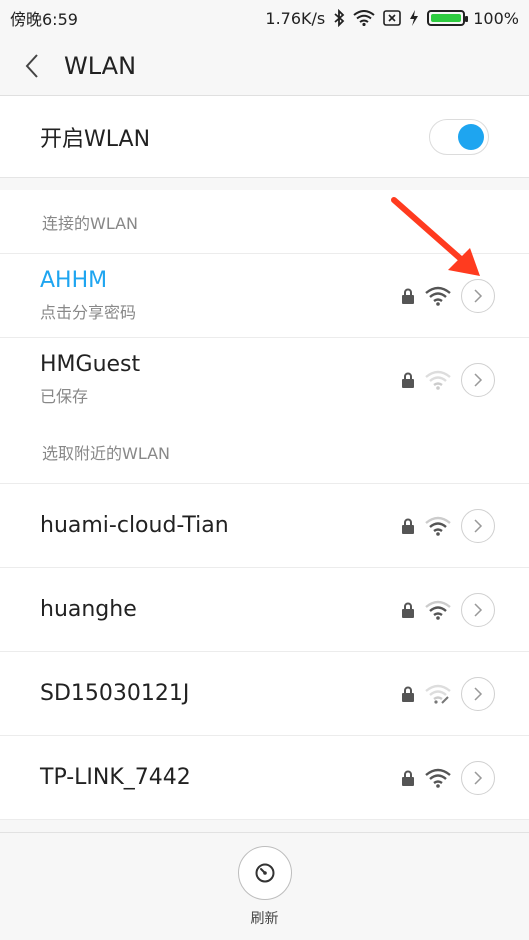 The width and height of the screenshot is (529, 940). What do you see at coordinates (115, 777) in the screenshot?
I see `network-name: TP-LINK_7442` at bounding box center [115, 777].